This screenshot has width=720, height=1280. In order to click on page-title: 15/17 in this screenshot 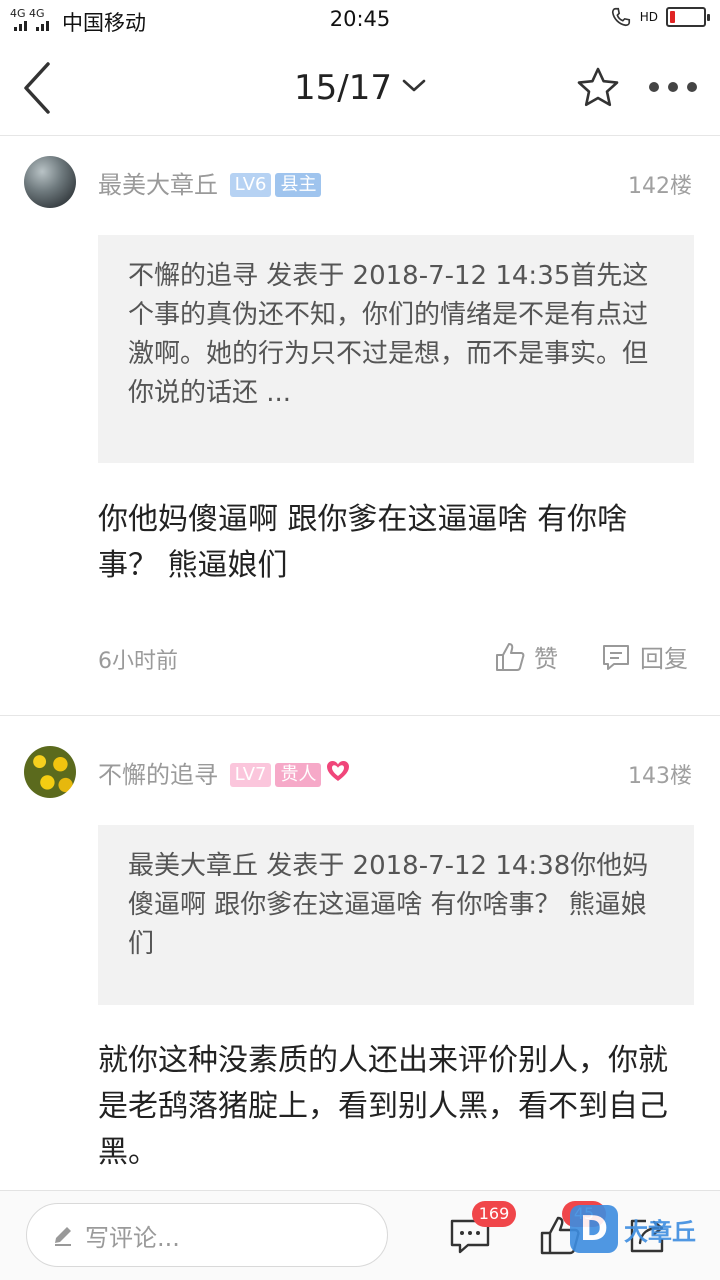, I will do `click(343, 88)`.